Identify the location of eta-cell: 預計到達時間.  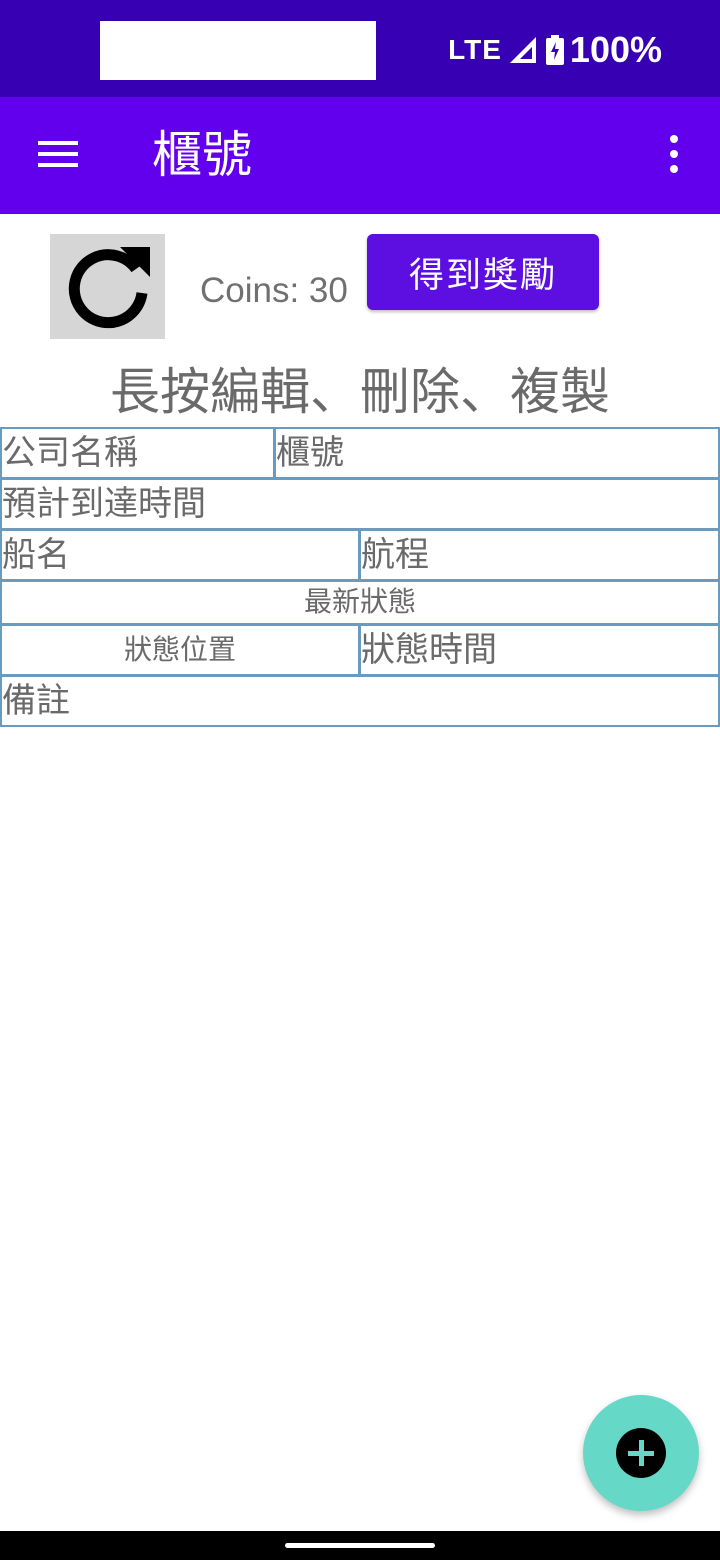
(360, 504).